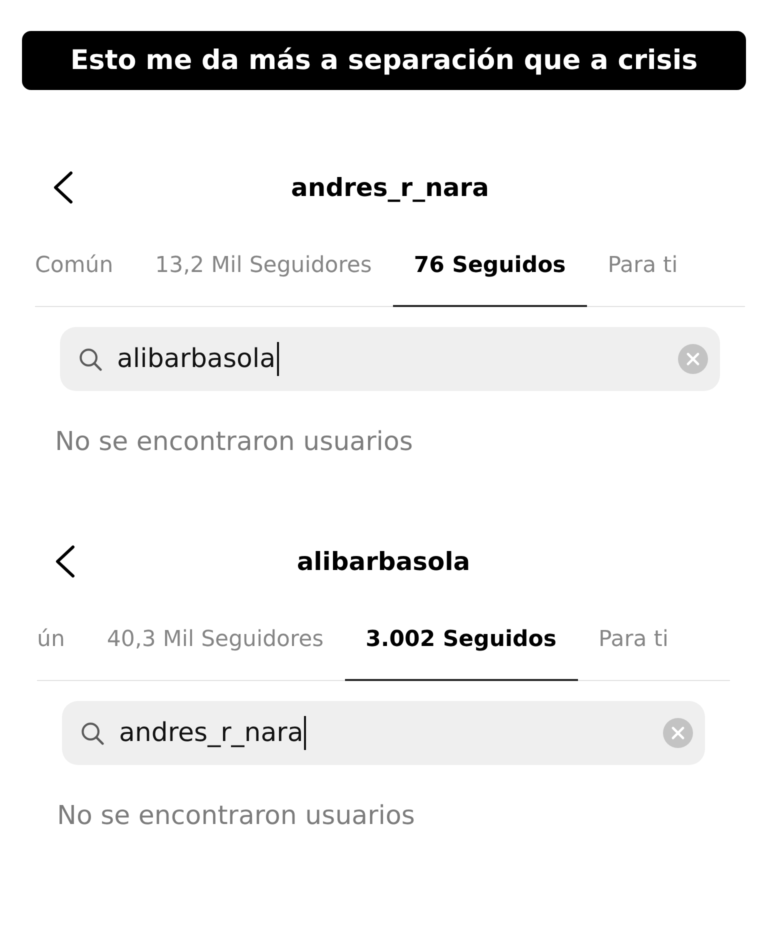  What do you see at coordinates (384, 60) in the screenshot?
I see `caption-text: Esto me da más a separación que a crisis` at bounding box center [384, 60].